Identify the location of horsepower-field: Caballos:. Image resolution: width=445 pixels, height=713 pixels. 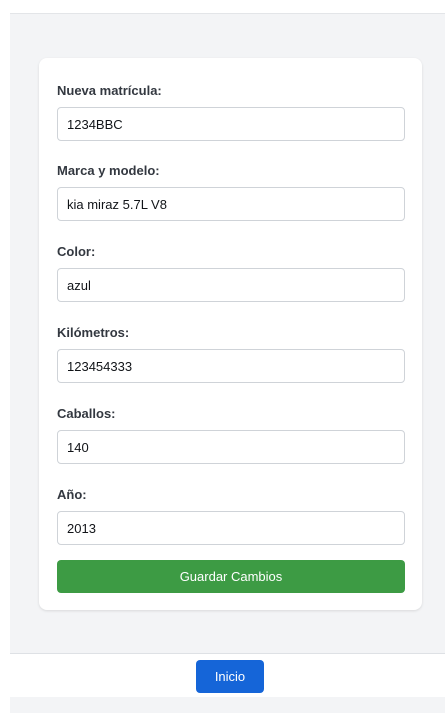
(231, 434).